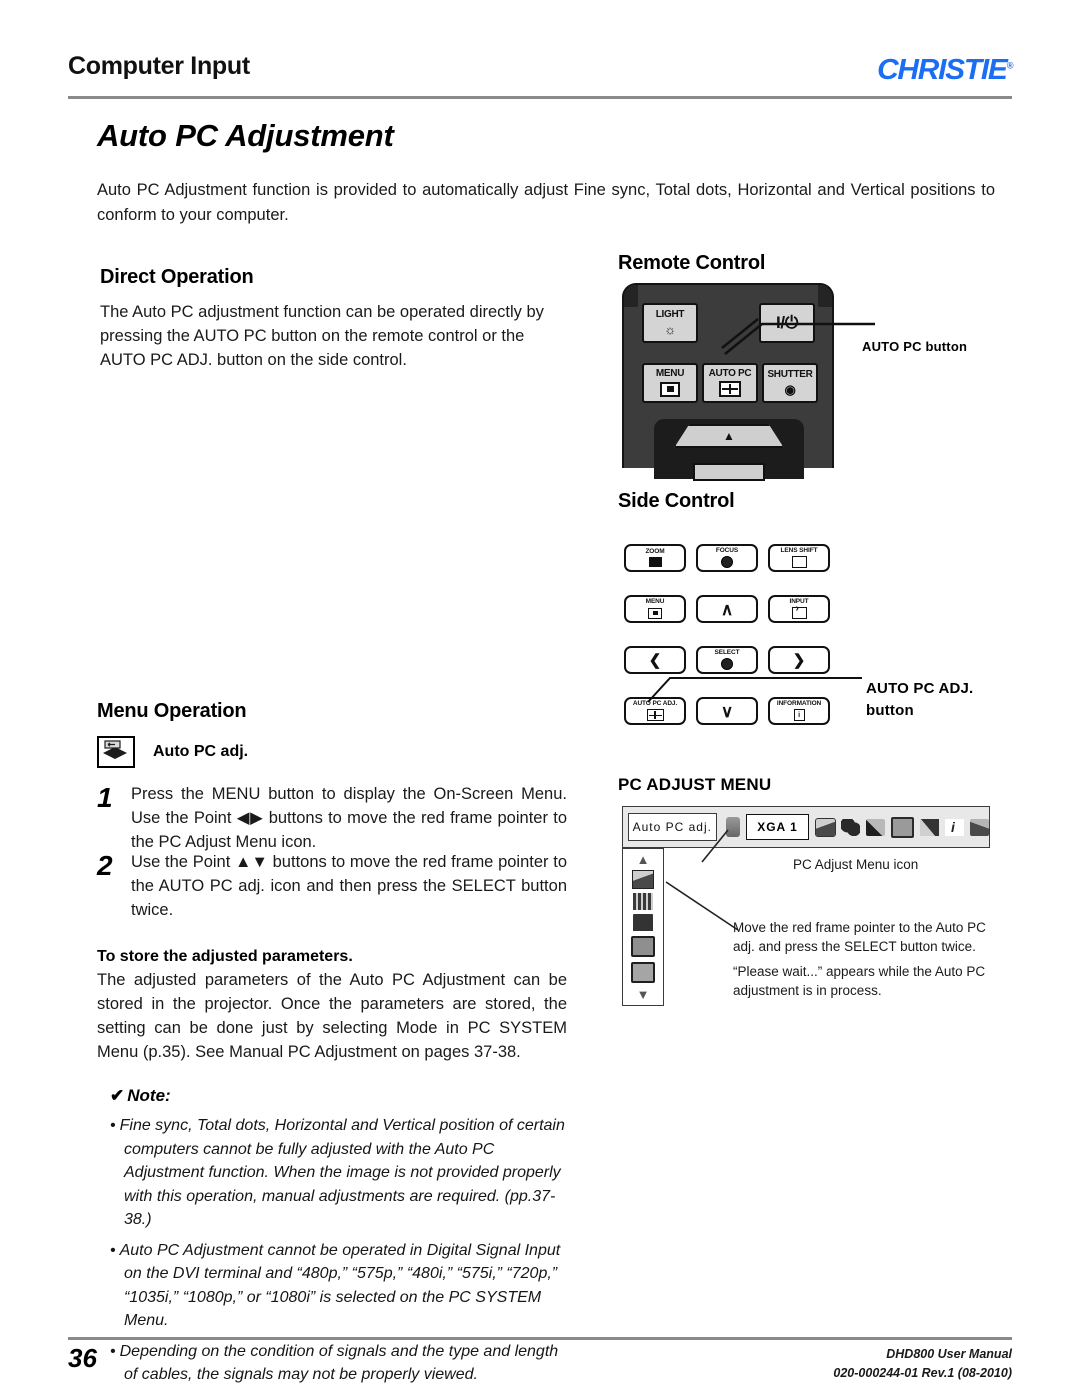 The height and width of the screenshot is (1397, 1080). What do you see at coordinates (540, 1338) in the screenshot?
I see `footer-divider` at bounding box center [540, 1338].